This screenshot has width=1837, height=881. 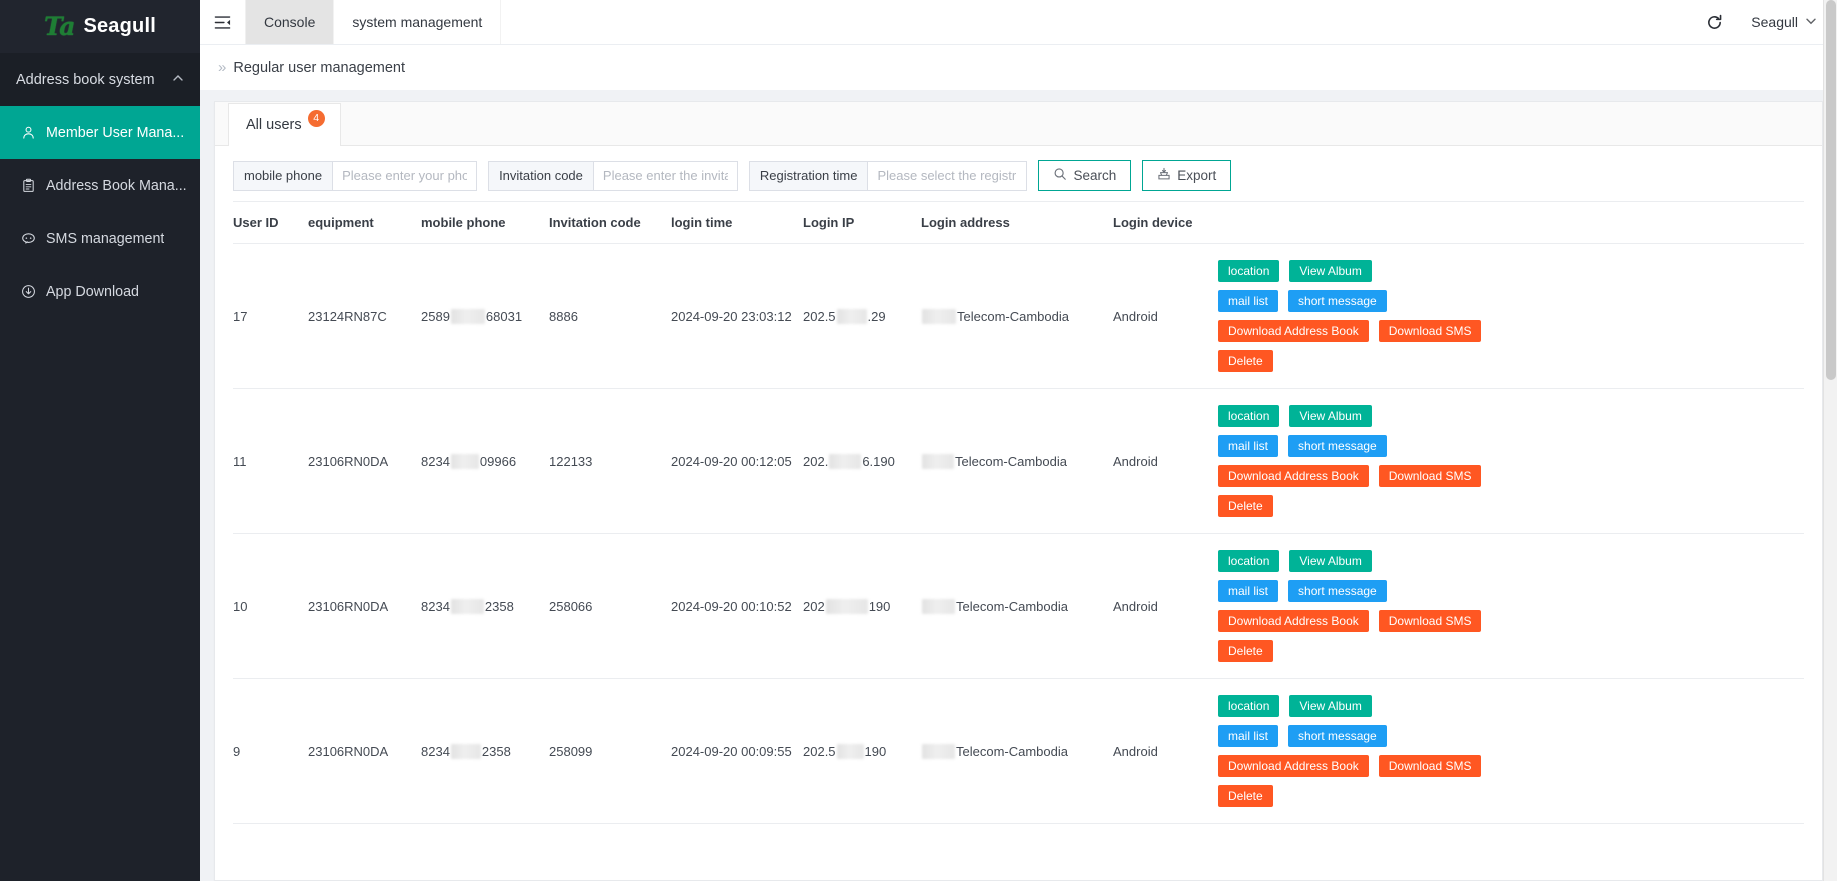 What do you see at coordinates (1165, 751) in the screenshot?
I see `cell-login-device: Android` at bounding box center [1165, 751].